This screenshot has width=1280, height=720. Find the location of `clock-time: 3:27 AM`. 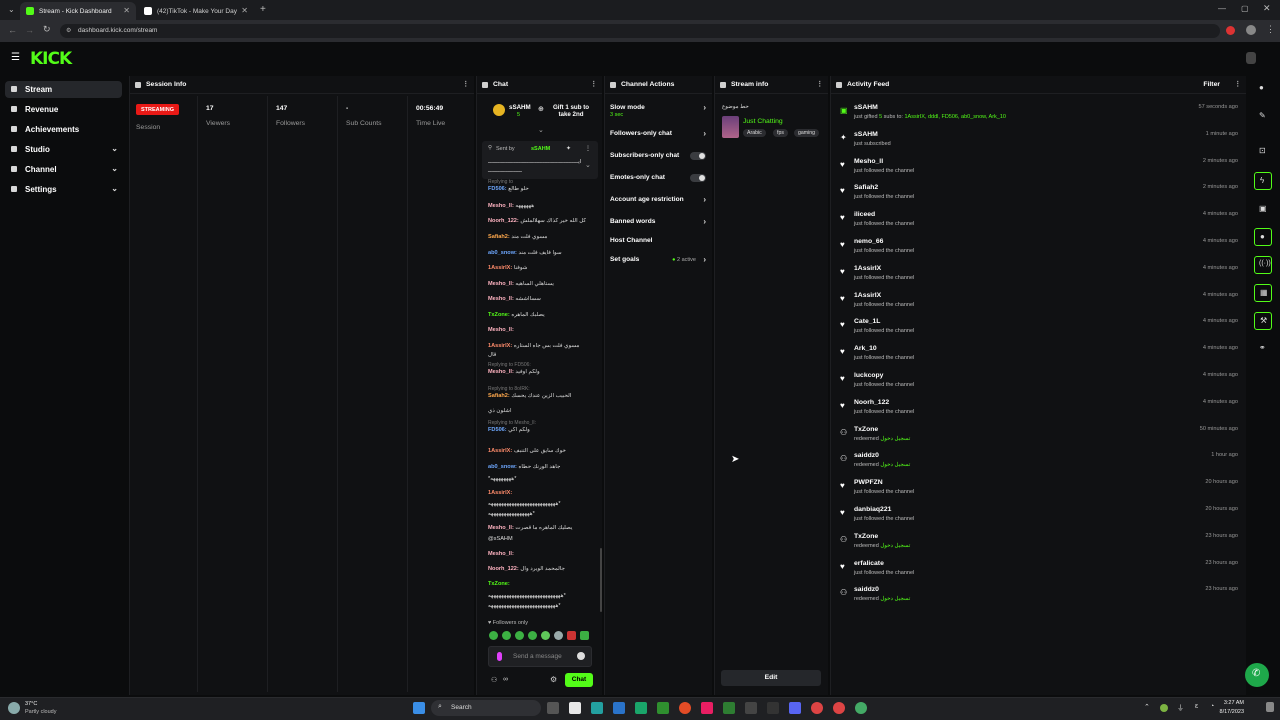

clock-time: 3:27 AM is located at coordinates (1233, 703).